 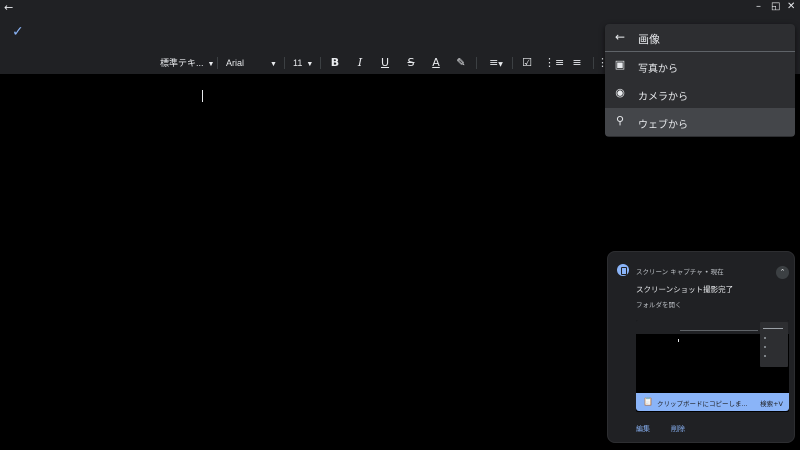 What do you see at coordinates (773, 328) in the screenshot?
I see `thumbnail-menu-line` at bounding box center [773, 328].